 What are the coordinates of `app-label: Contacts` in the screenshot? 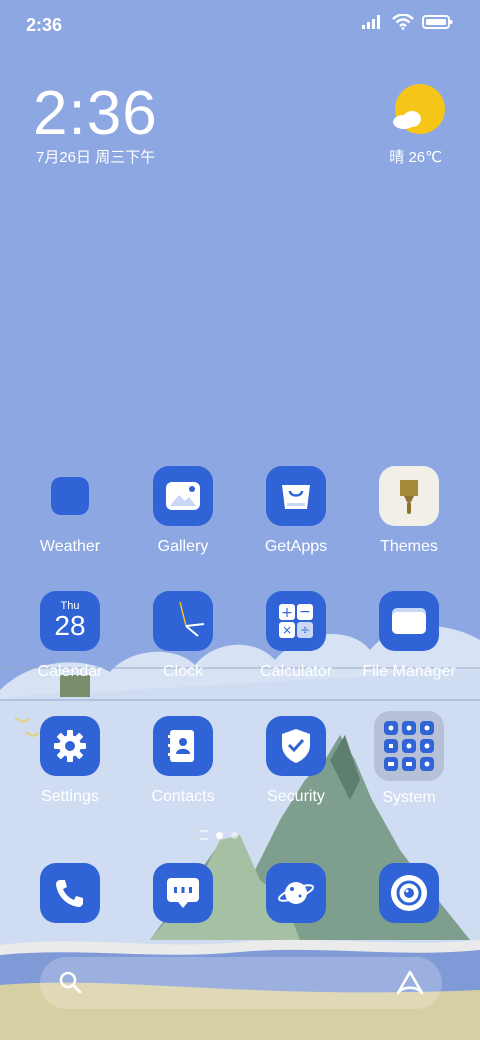 It's located at (183, 796).